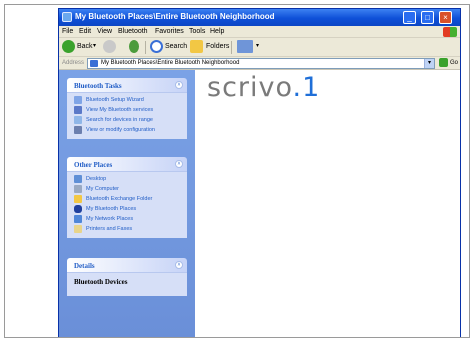 This screenshot has height=342, width=474. What do you see at coordinates (119, 120) in the screenshot?
I see `task-label: Search for devices in range` at bounding box center [119, 120].